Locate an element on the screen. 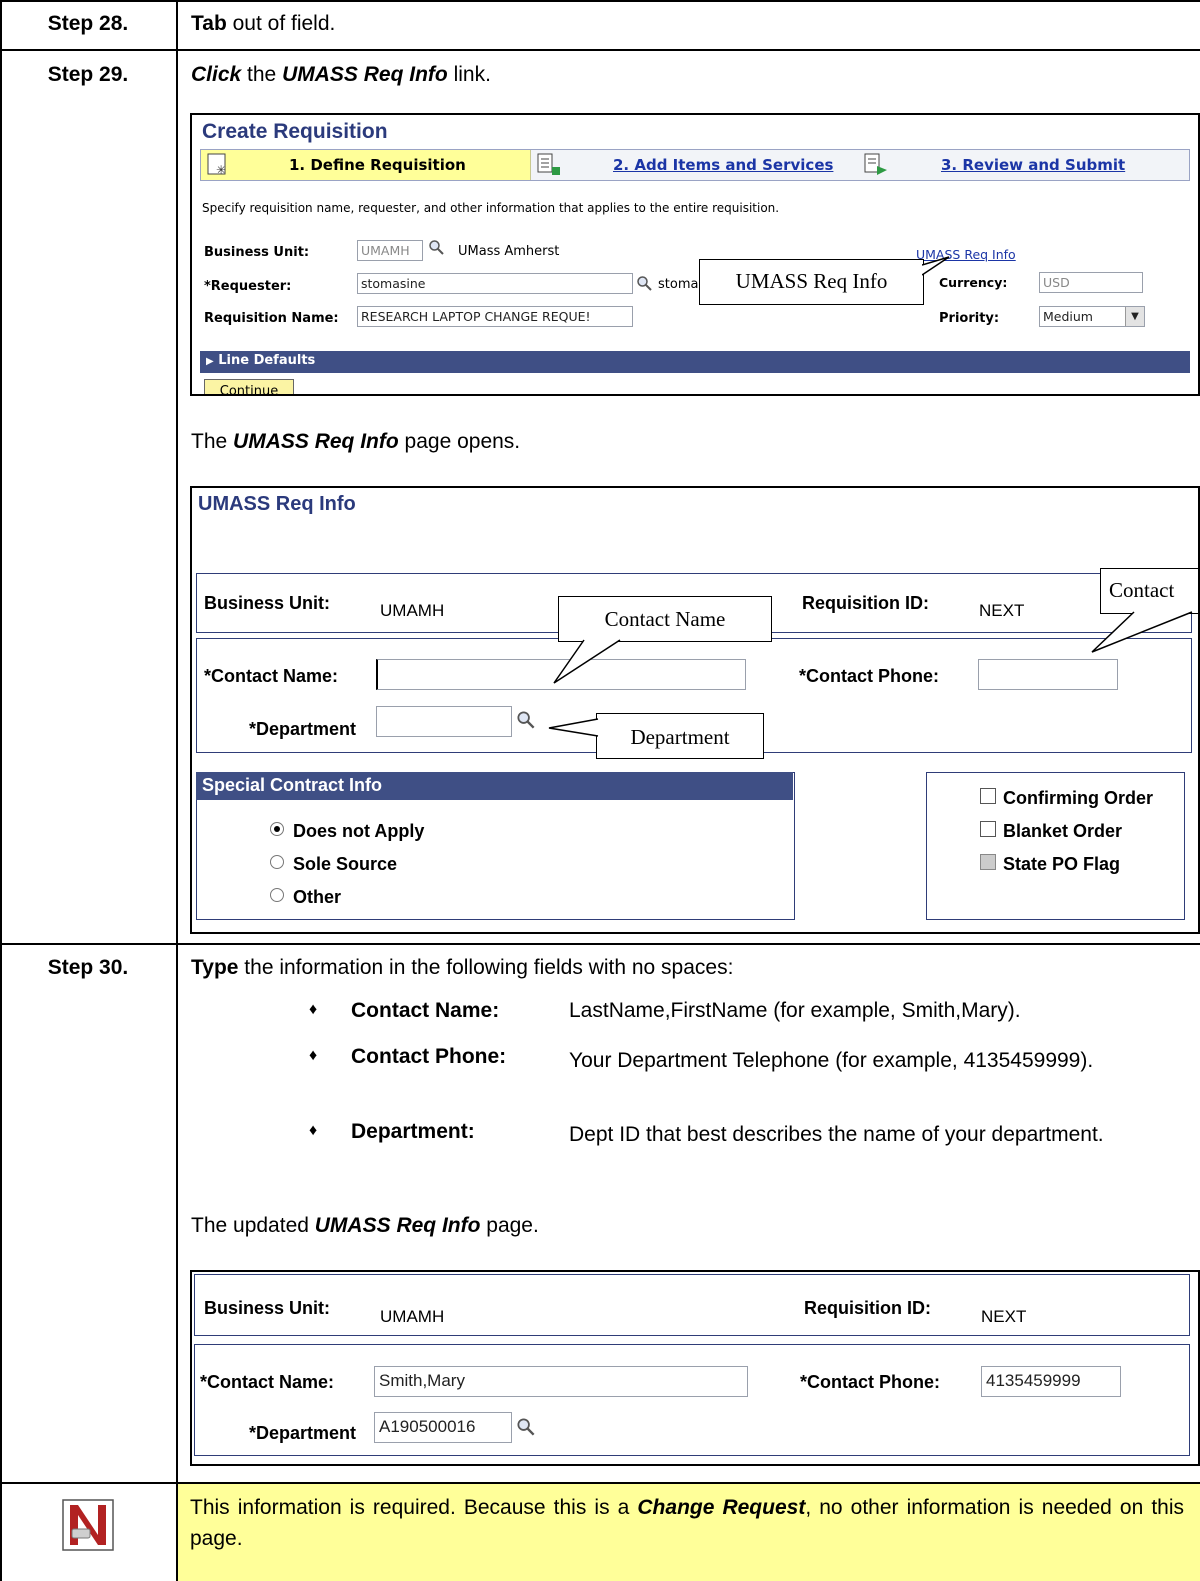 This screenshot has height=1581, width=1200. callout-contact-name: Contact Name is located at coordinates (665, 619).